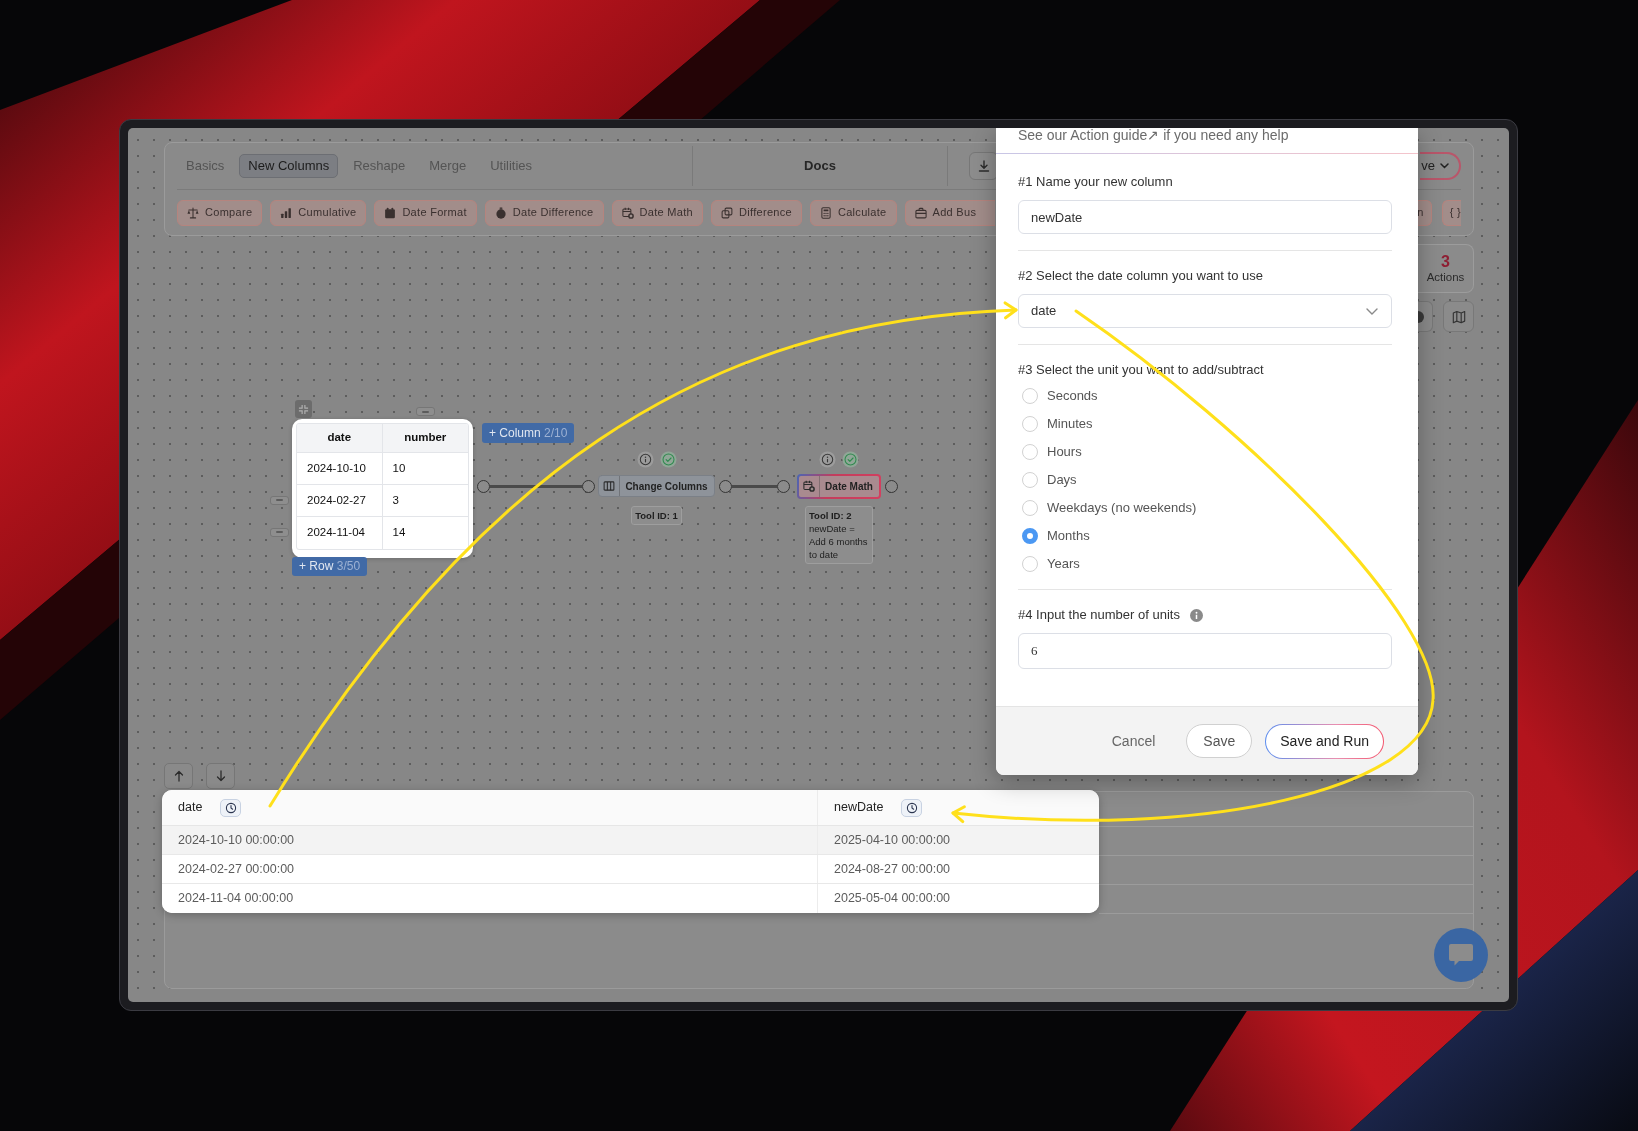 Image resolution: width=1638 pixels, height=1131 pixels. I want to click on radio-option: Minutes, so click(1205, 424).